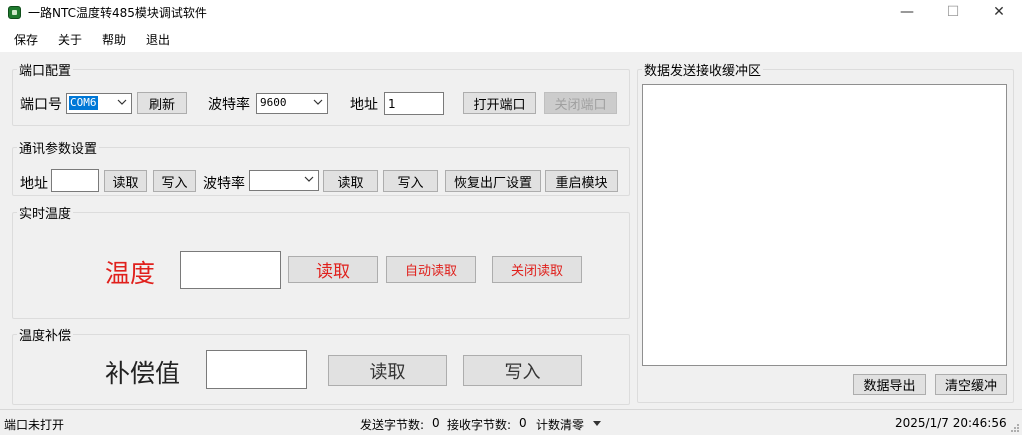  Describe the element at coordinates (114, 39) in the screenshot. I see `menu-help: 帮助` at that location.